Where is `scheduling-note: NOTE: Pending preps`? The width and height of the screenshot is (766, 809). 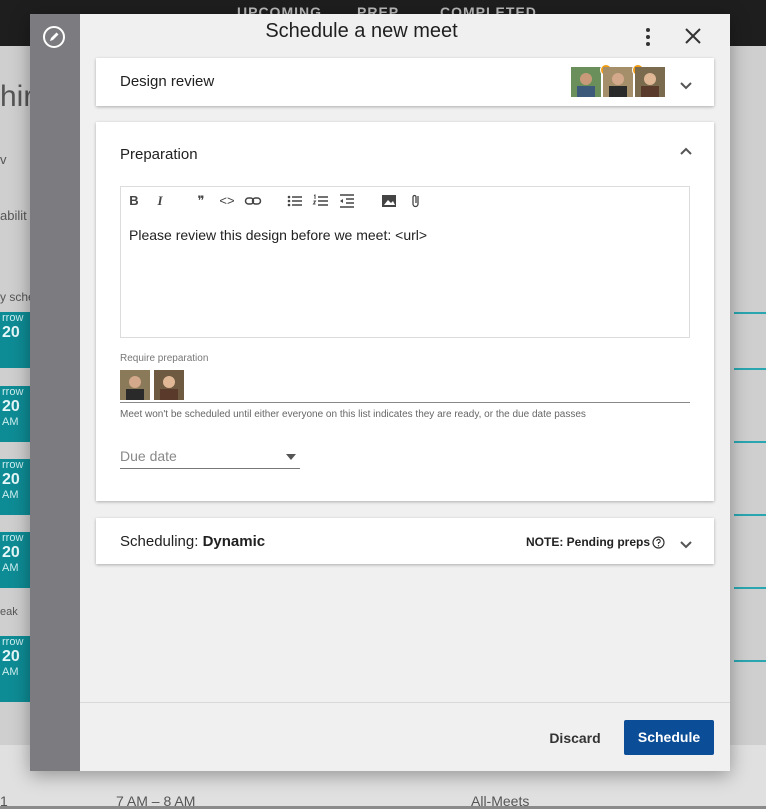
scheduling-note: NOTE: Pending preps is located at coordinates (588, 542).